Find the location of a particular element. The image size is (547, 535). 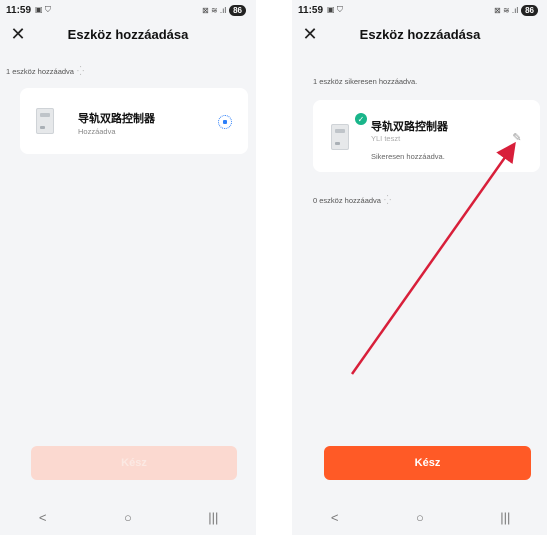

success-count-text: 1 eszköz sikeresen hozzáadva. is located at coordinates (365, 81).